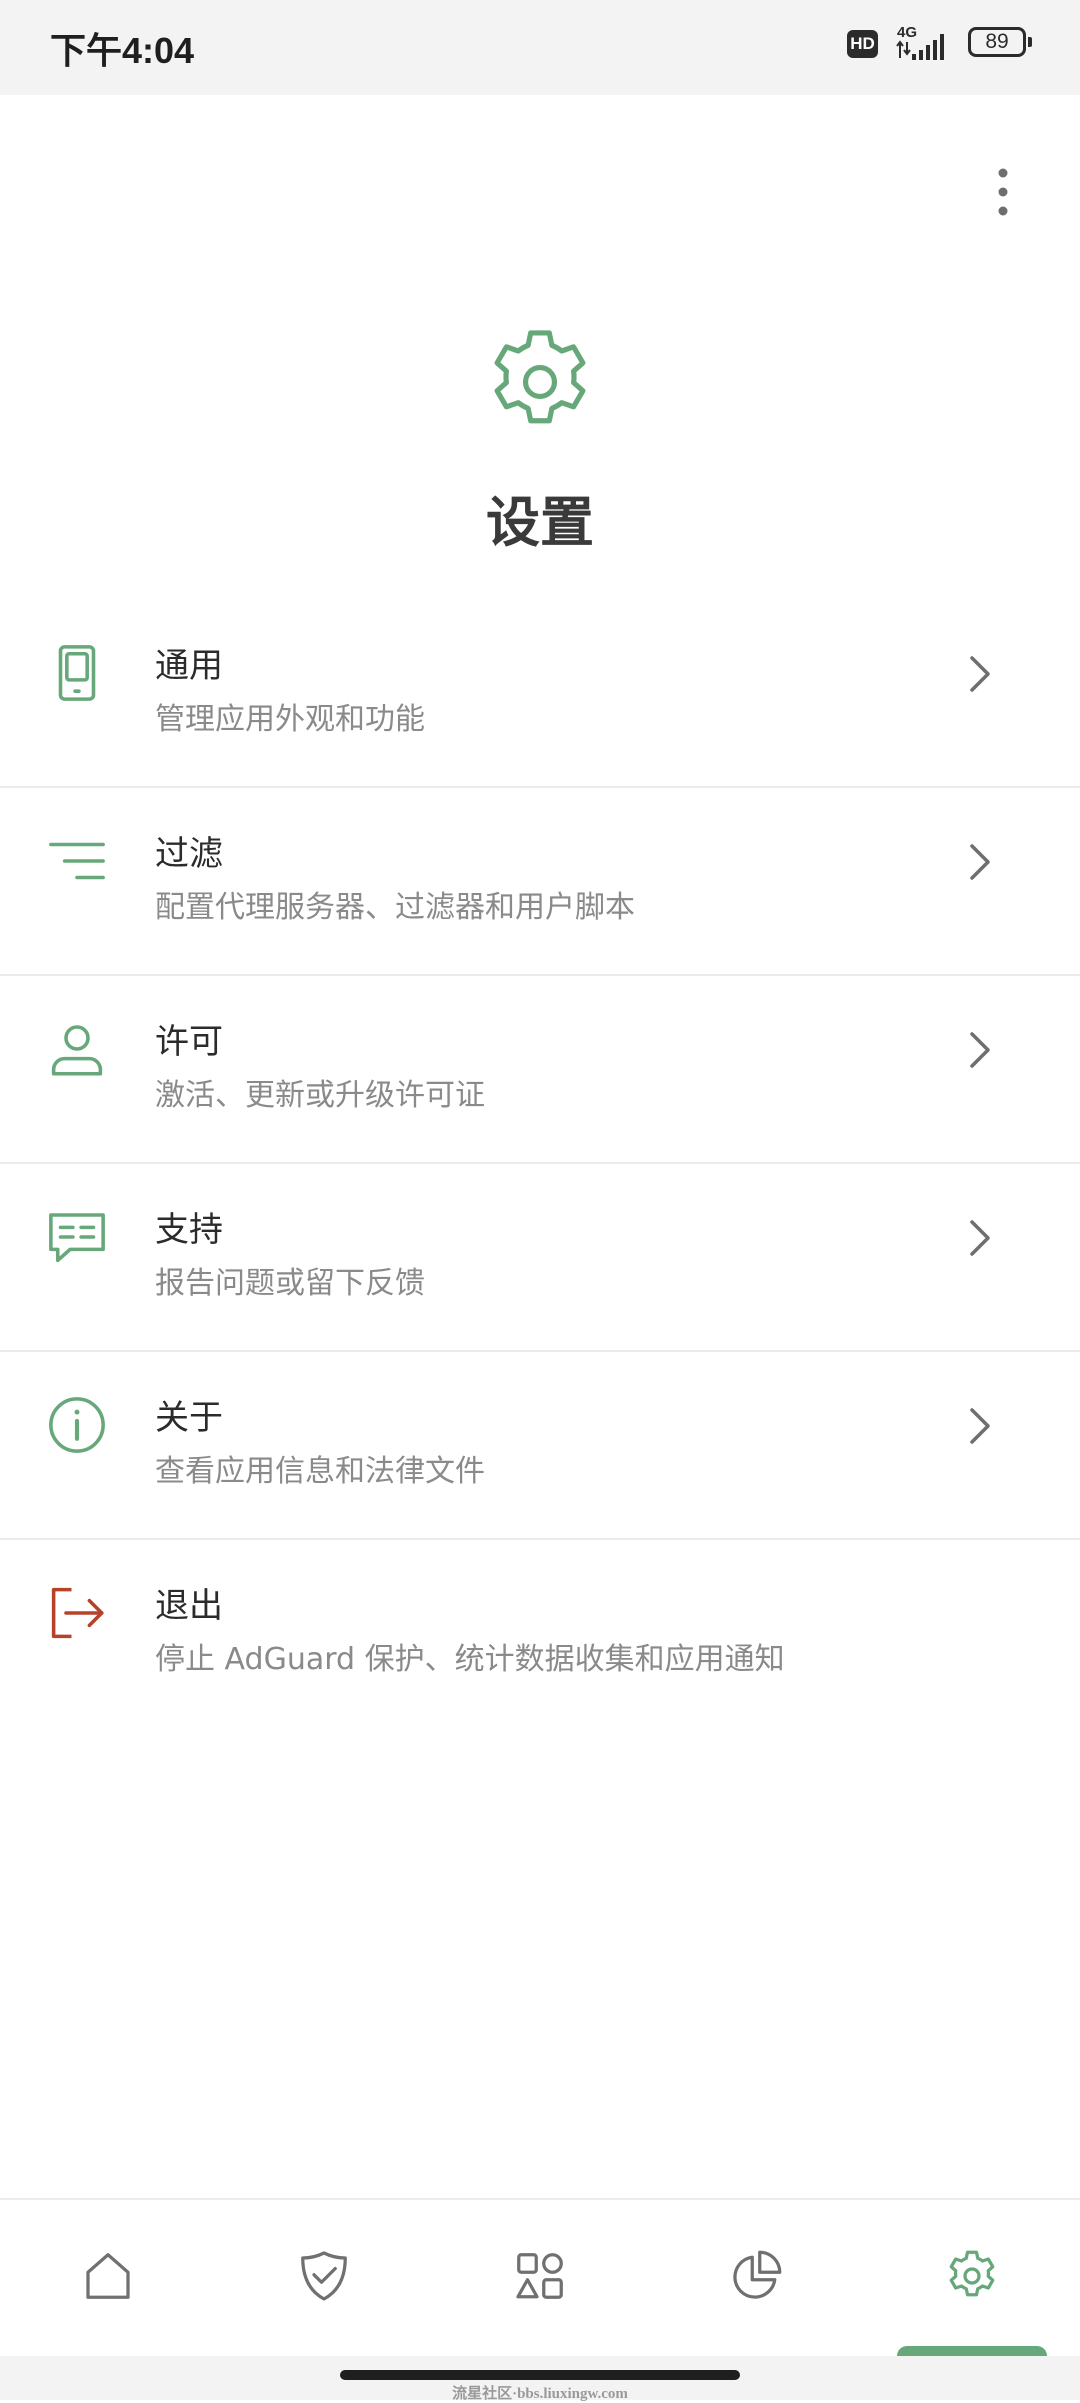  What do you see at coordinates (324, 2276) in the screenshot?
I see `shield-check-icon` at bounding box center [324, 2276].